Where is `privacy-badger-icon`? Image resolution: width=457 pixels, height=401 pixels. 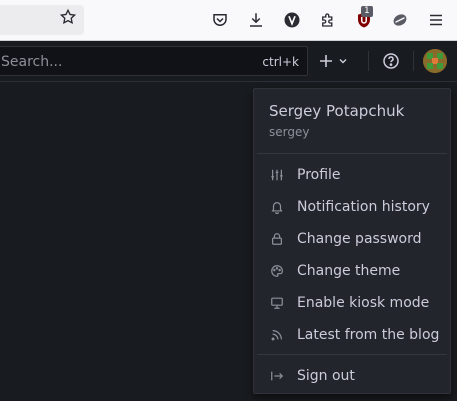 privacy-badger-icon is located at coordinates (400, 20).